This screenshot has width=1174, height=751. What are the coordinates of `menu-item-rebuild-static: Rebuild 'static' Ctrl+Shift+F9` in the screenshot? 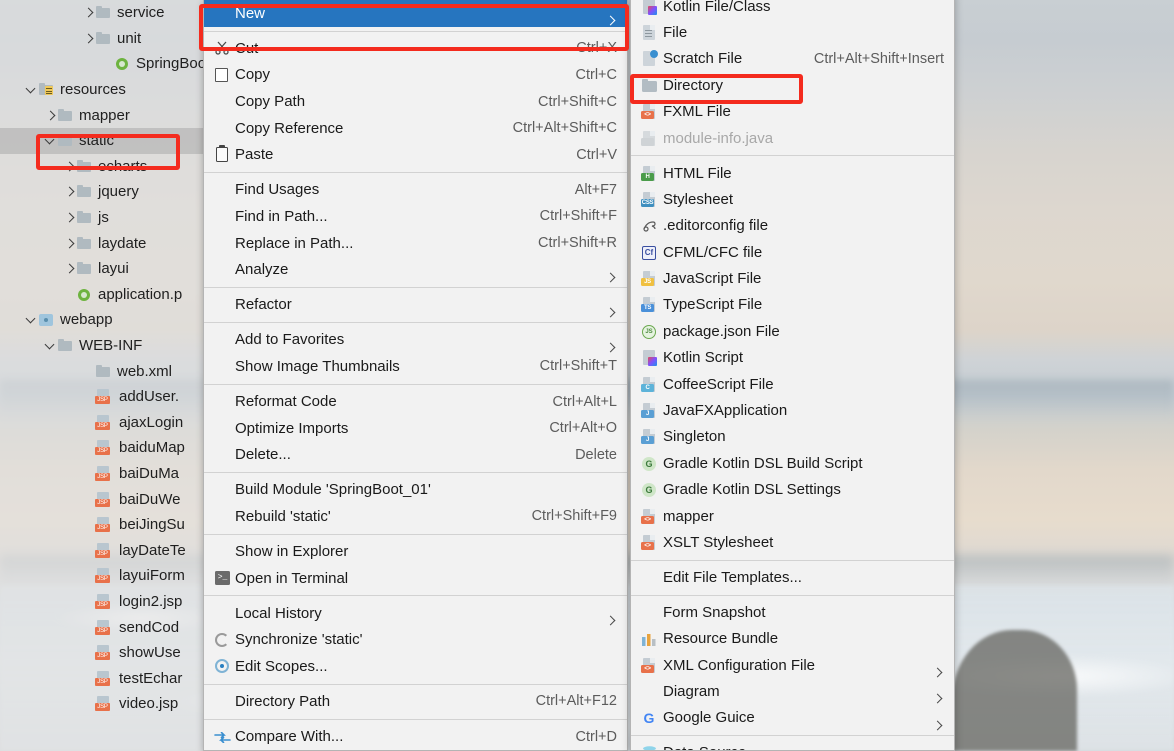 It's located at (415, 516).